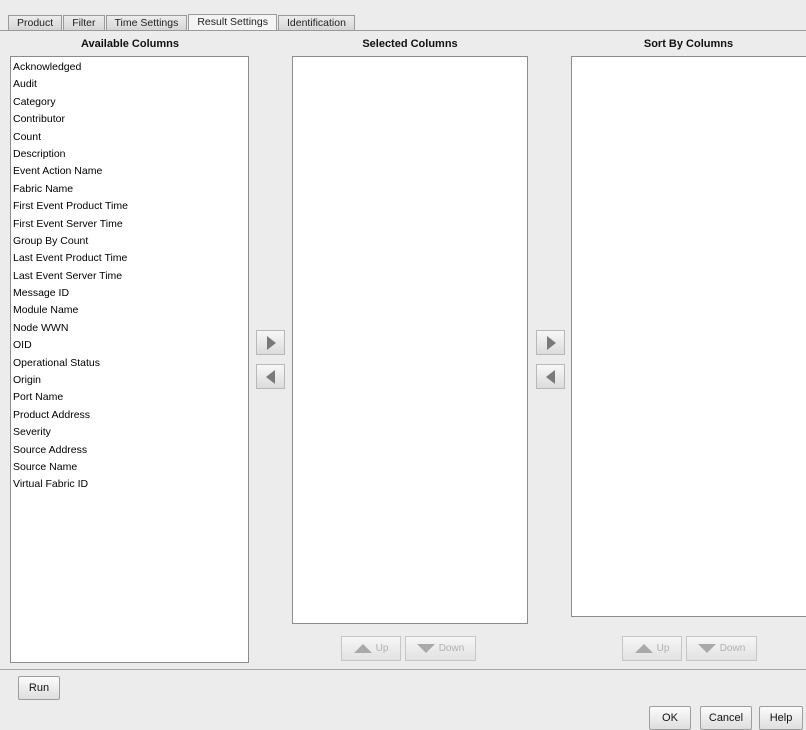  Describe the element at coordinates (146, 22) in the screenshot. I see `tab-time-settings: Time Settings` at that location.